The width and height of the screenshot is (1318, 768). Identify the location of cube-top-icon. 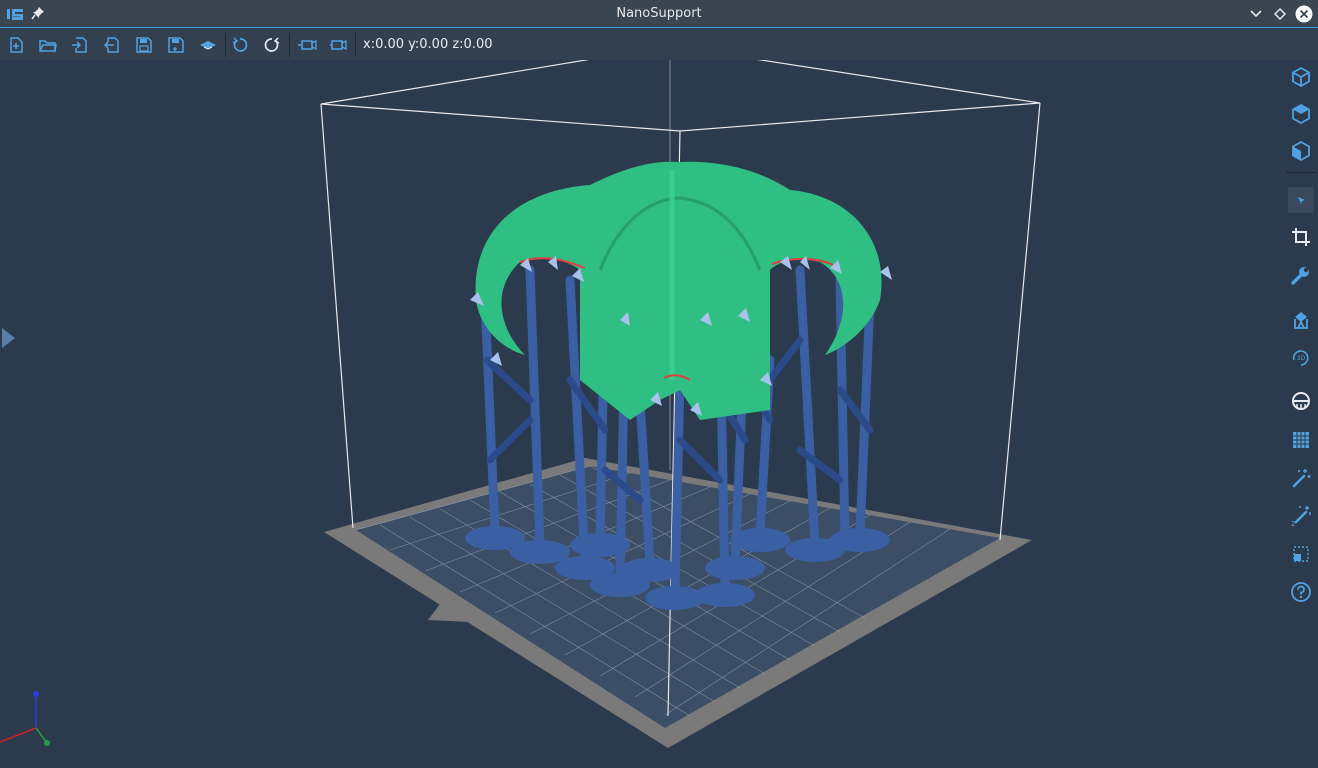
(1301, 114).